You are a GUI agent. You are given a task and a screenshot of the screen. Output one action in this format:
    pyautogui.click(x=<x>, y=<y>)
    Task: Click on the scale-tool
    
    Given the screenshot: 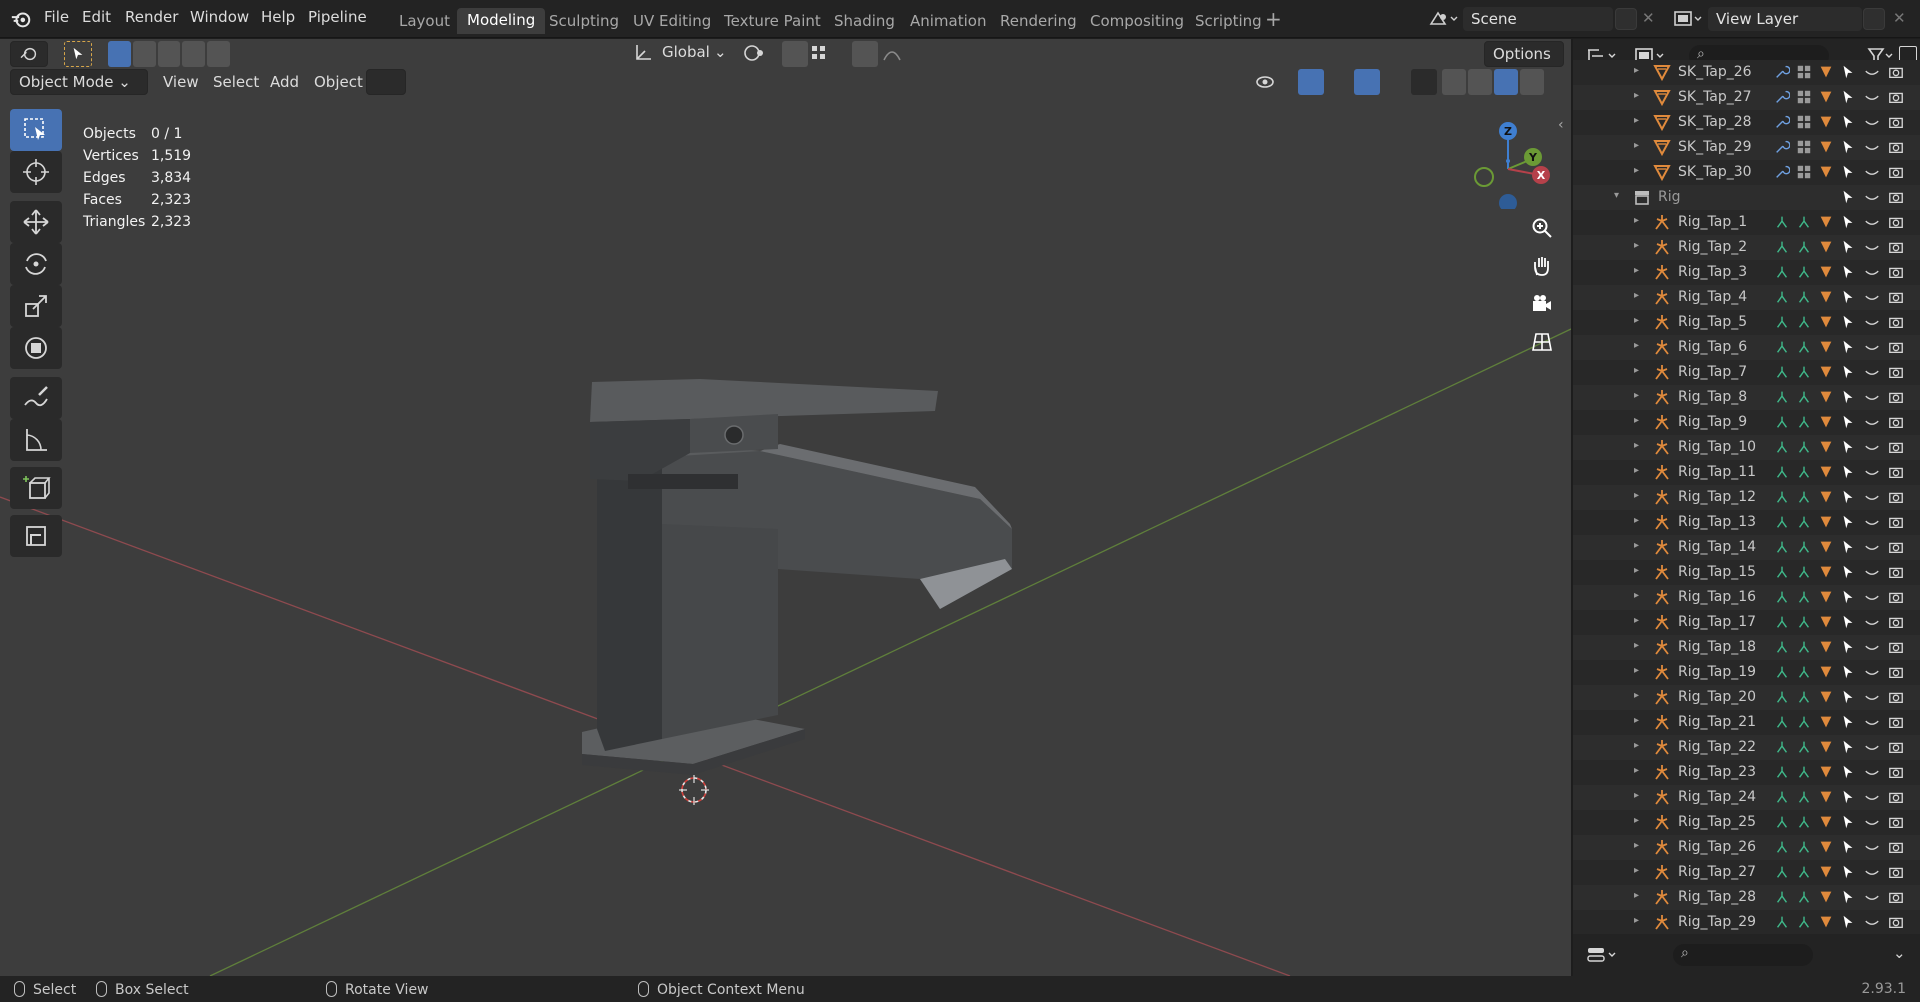 What is the action you would take?
    pyautogui.click(x=36, y=306)
    